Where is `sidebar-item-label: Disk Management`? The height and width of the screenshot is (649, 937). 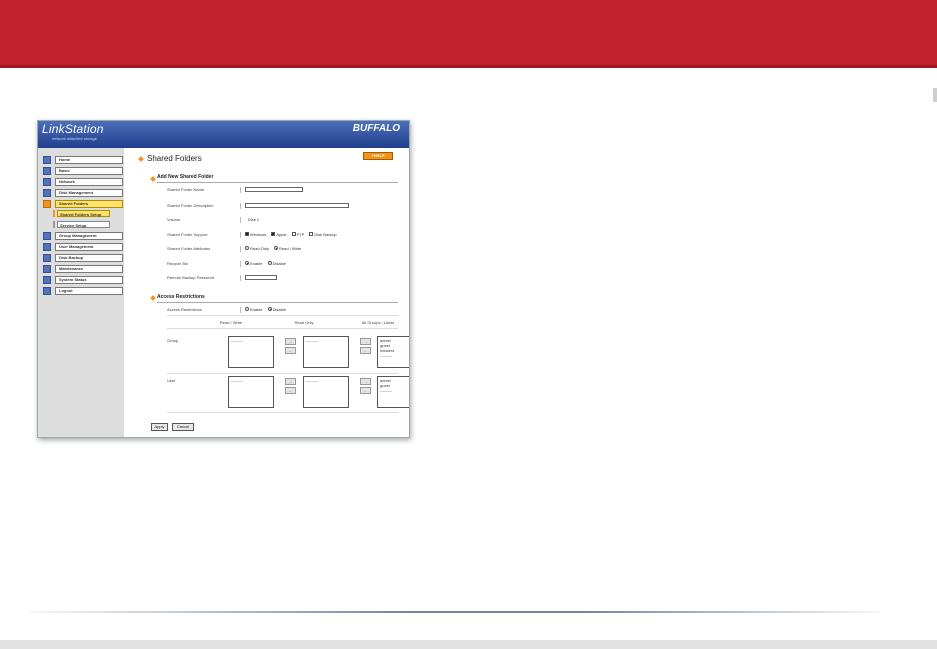
sidebar-item-label: Disk Management is located at coordinates (89, 193).